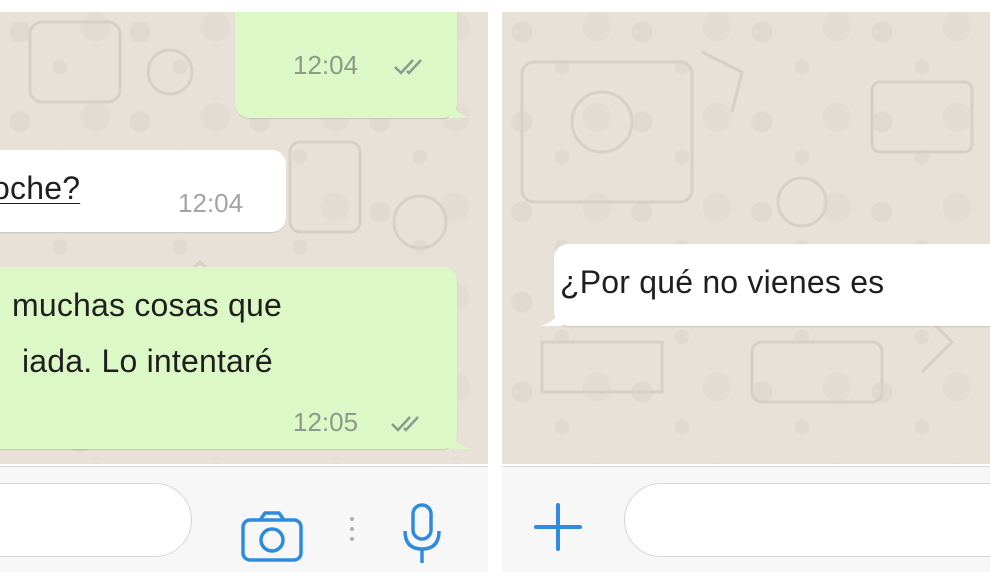 The width and height of the screenshot is (990, 585). Describe the element at coordinates (40, 188) in the screenshot. I see `message-text: oche?` at that location.